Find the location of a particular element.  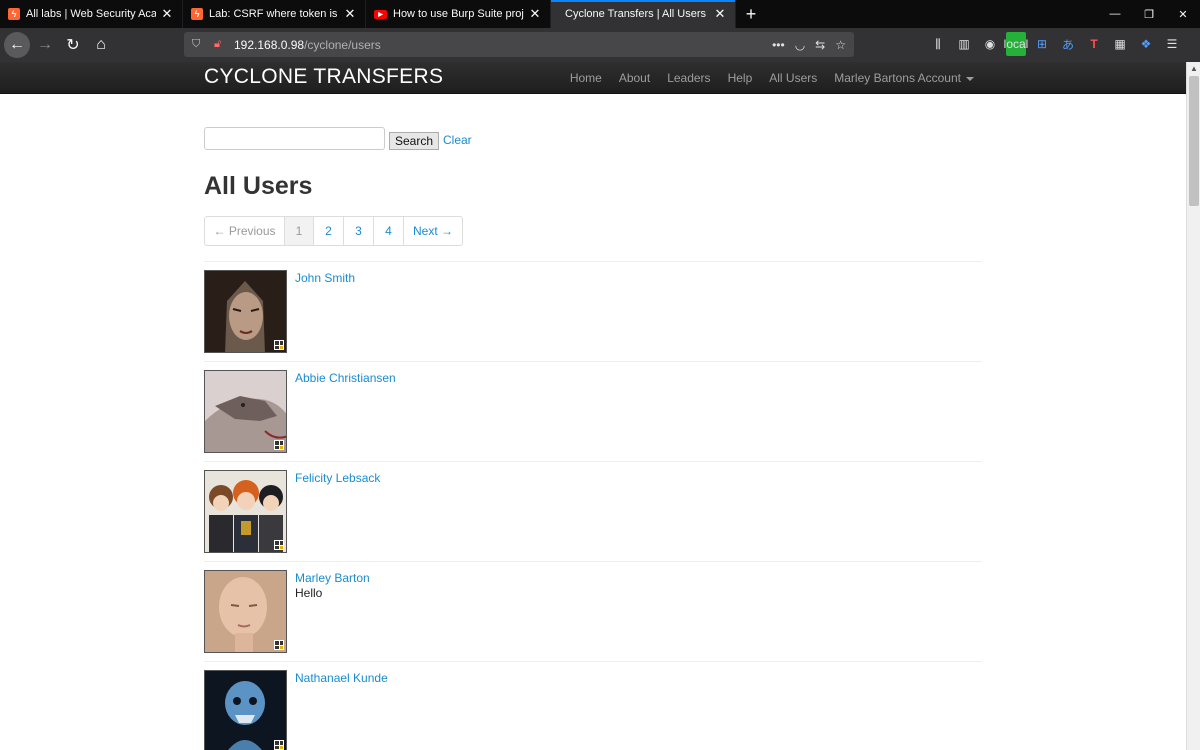

user-name-link: Nathanael Kunde is located at coordinates (341, 678).